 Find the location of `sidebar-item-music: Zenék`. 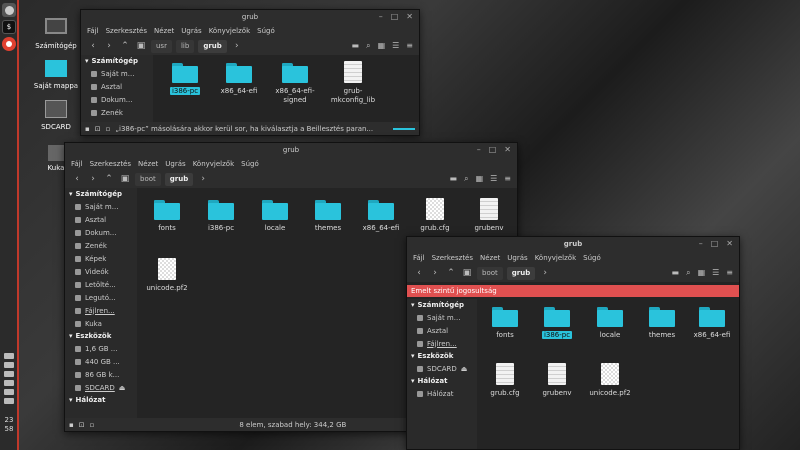

sidebar-item-music: Zenék is located at coordinates (101, 245).